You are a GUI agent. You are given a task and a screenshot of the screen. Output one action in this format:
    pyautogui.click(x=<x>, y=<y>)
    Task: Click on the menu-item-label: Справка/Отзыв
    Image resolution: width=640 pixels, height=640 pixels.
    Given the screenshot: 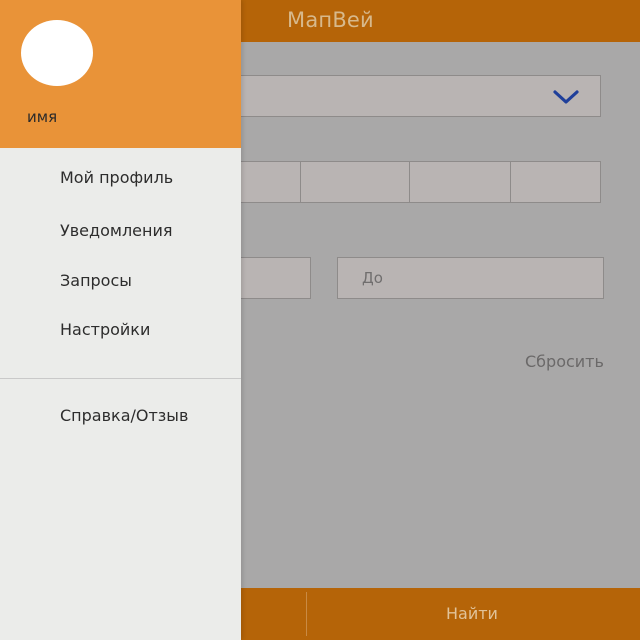 What is the action you would take?
    pyautogui.click(x=124, y=415)
    